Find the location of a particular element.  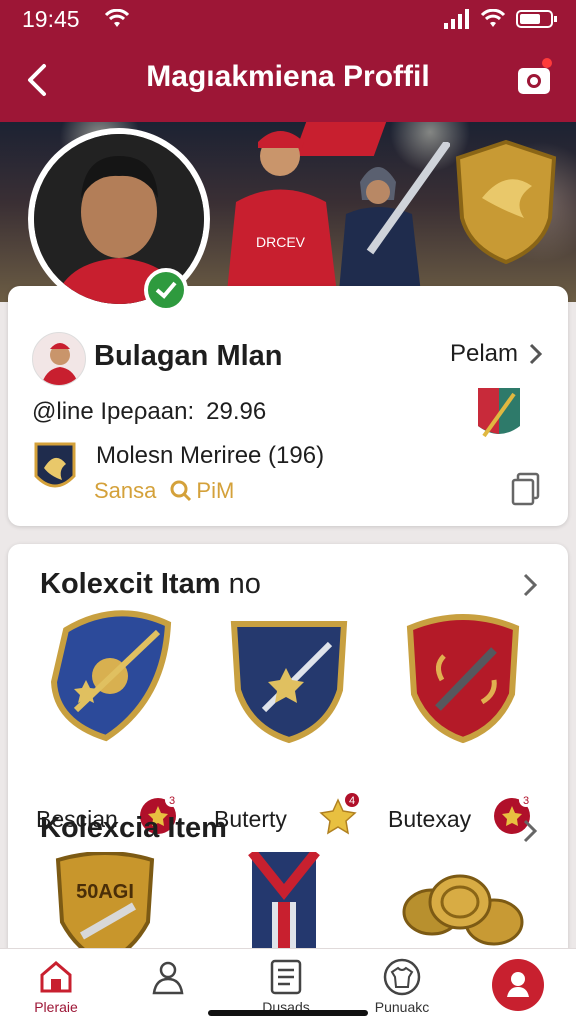

tag-sansa: Sansa is located at coordinates (125, 491).